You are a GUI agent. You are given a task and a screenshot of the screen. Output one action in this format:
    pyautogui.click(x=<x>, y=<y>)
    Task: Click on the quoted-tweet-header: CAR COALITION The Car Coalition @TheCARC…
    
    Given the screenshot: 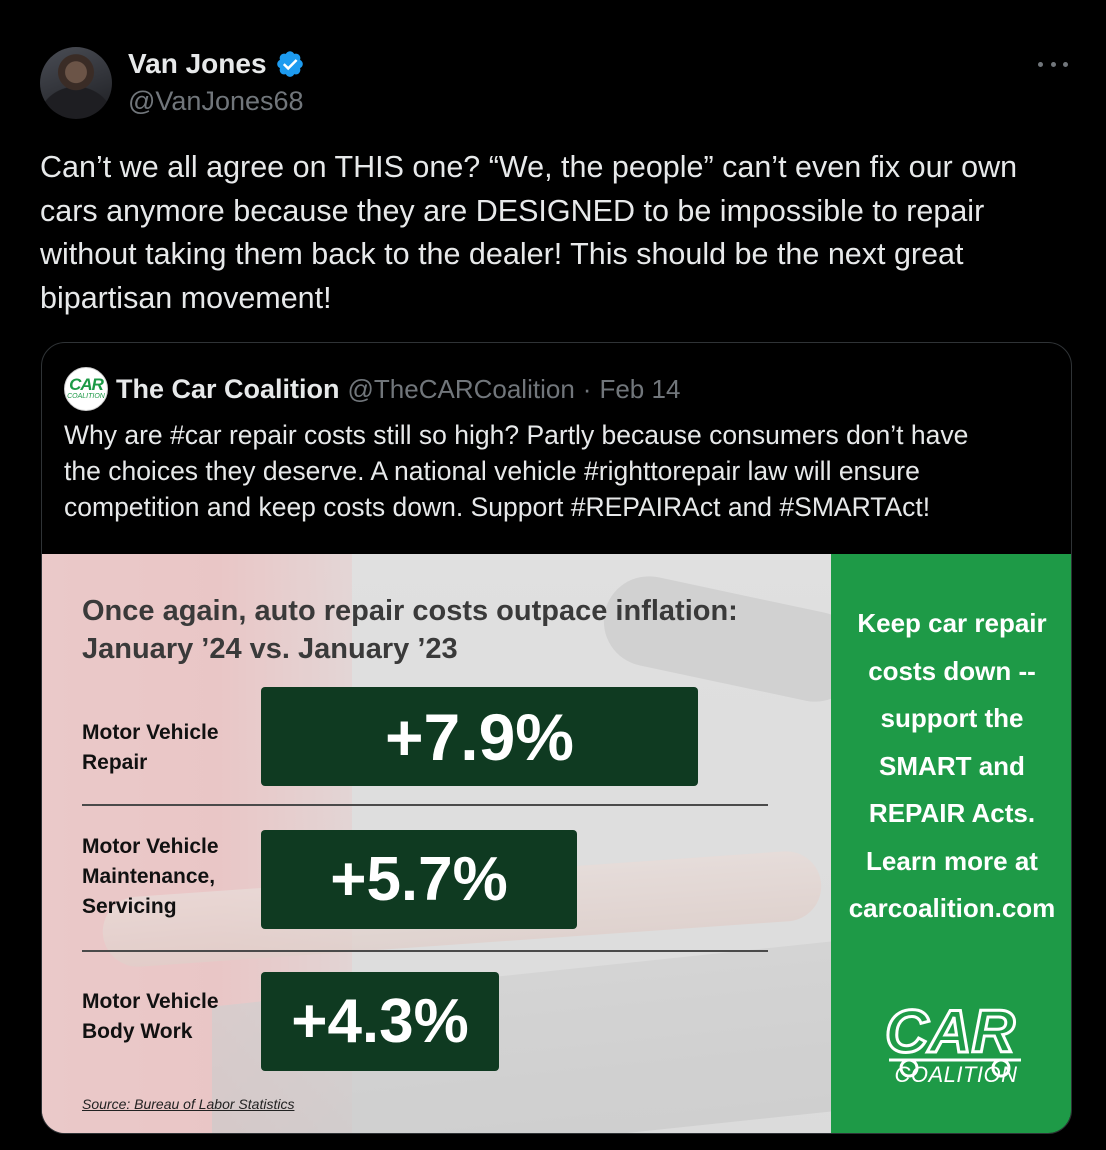 What is the action you would take?
    pyautogui.click(x=372, y=389)
    